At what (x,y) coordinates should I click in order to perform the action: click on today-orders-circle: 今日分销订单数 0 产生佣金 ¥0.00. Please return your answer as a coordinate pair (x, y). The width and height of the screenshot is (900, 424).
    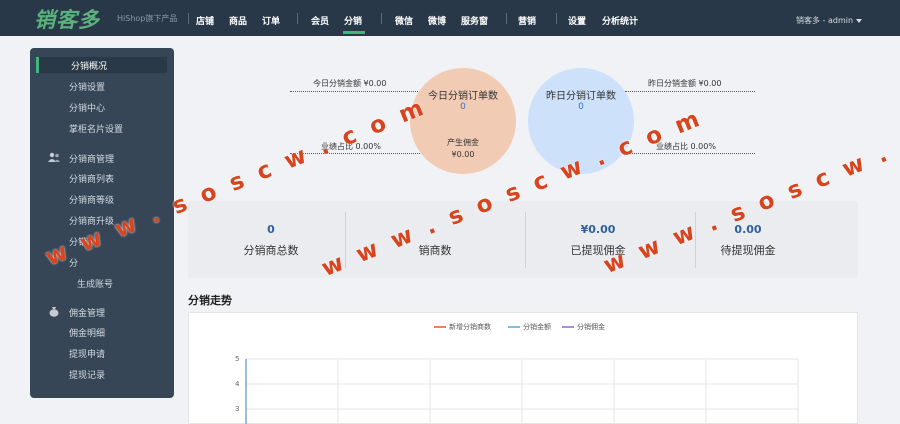
    Looking at the image, I should click on (463, 121).